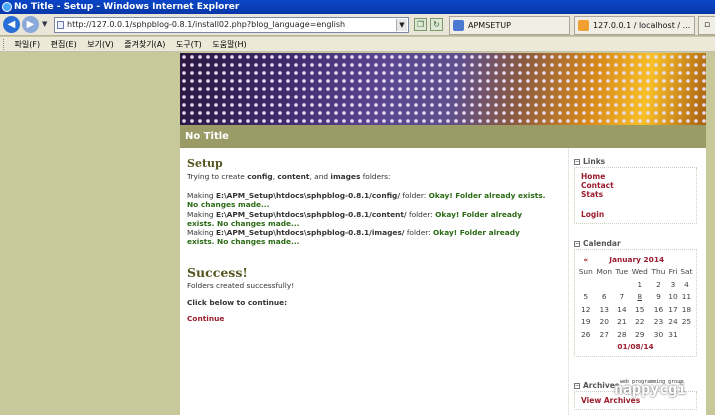  I want to click on success-text: Folders created successfully!, so click(241, 286).